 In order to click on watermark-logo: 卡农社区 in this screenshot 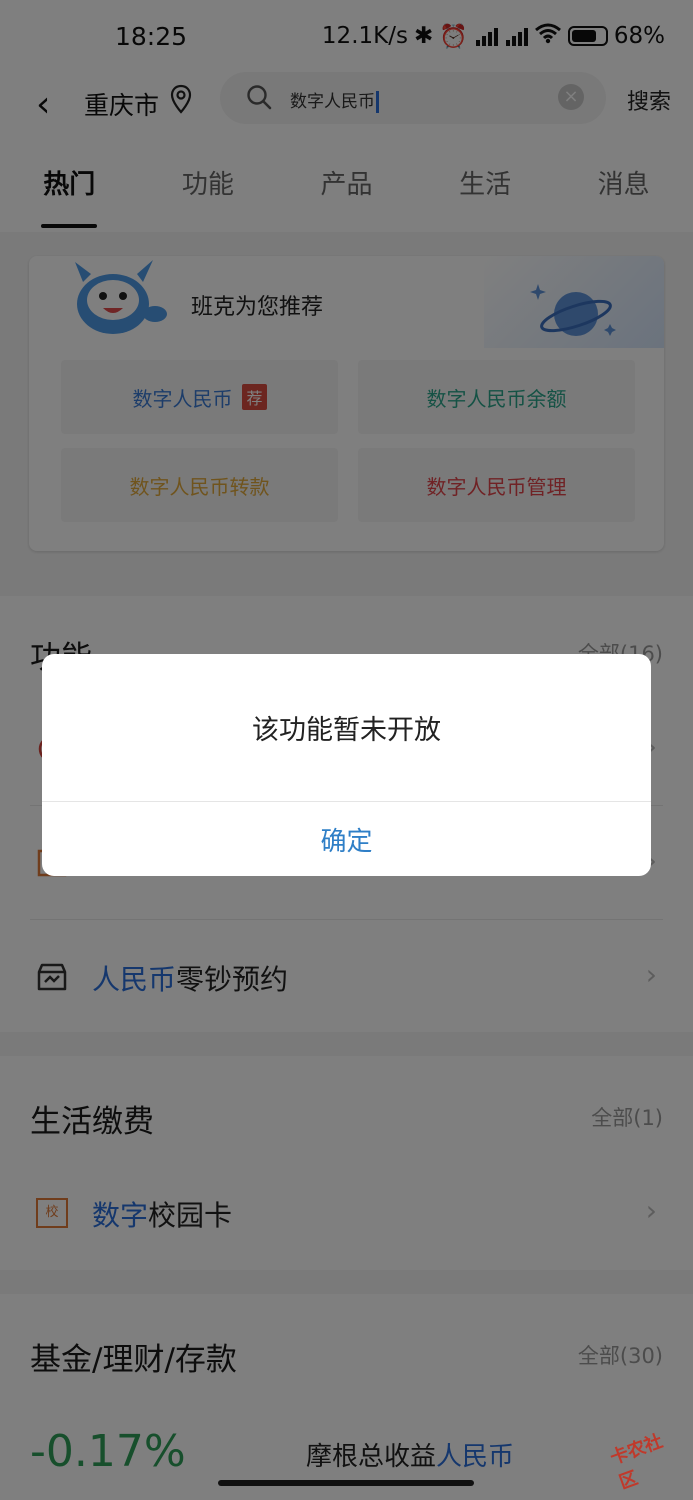, I will do `click(637, 1452)`.